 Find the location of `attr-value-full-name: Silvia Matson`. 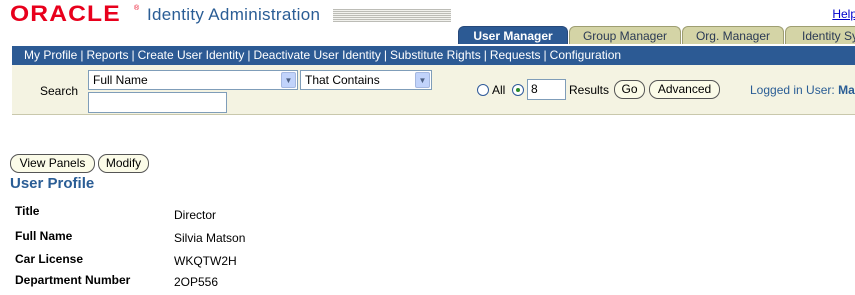

attr-value-full-name: Silvia Matson is located at coordinates (210, 238).